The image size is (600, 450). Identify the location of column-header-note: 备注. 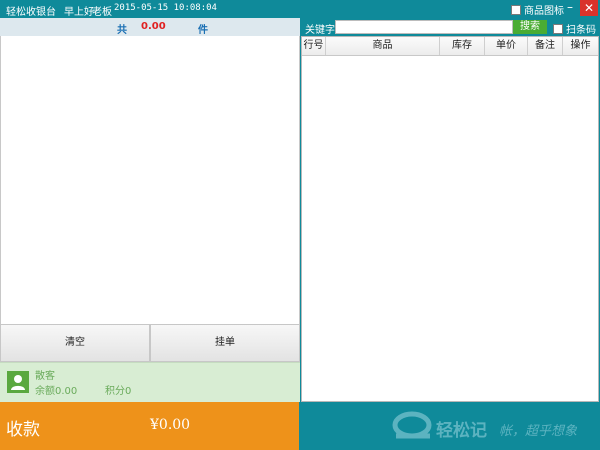
(545, 46).